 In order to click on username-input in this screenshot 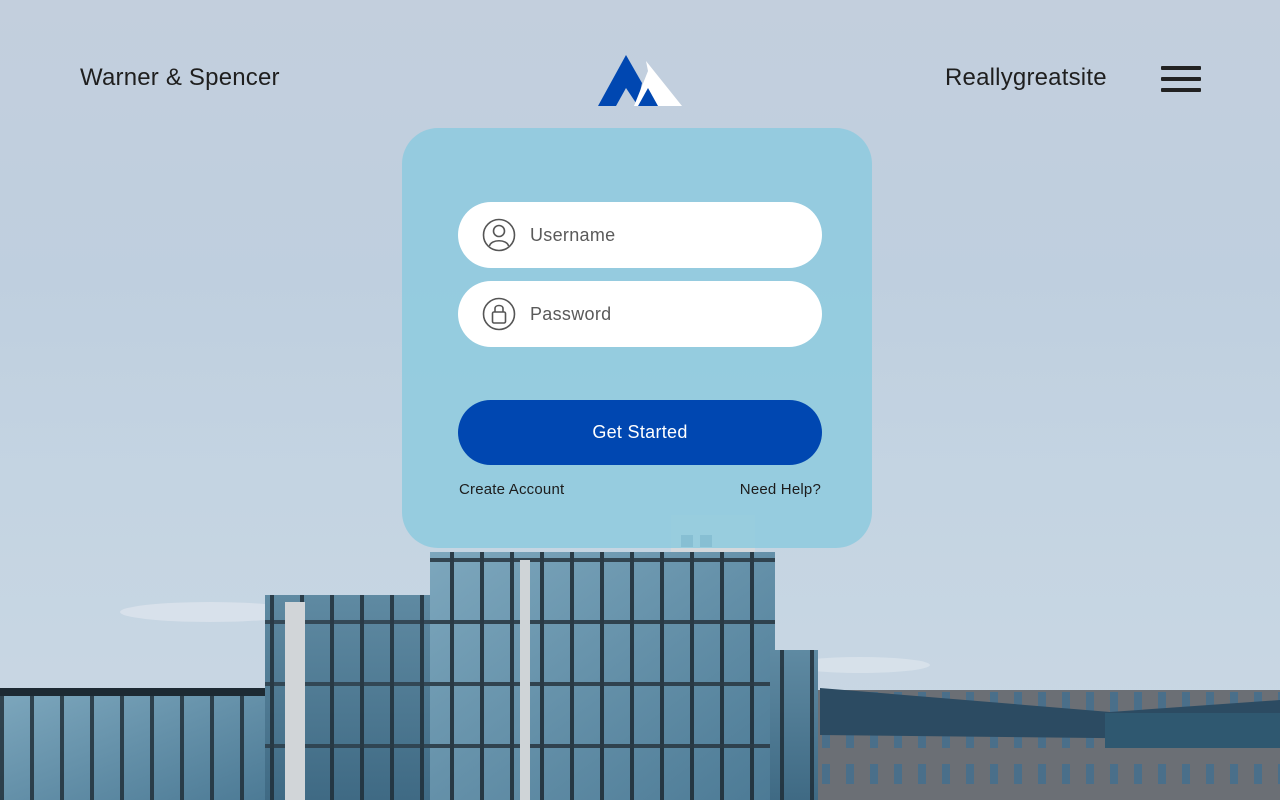, I will do `click(665, 235)`.